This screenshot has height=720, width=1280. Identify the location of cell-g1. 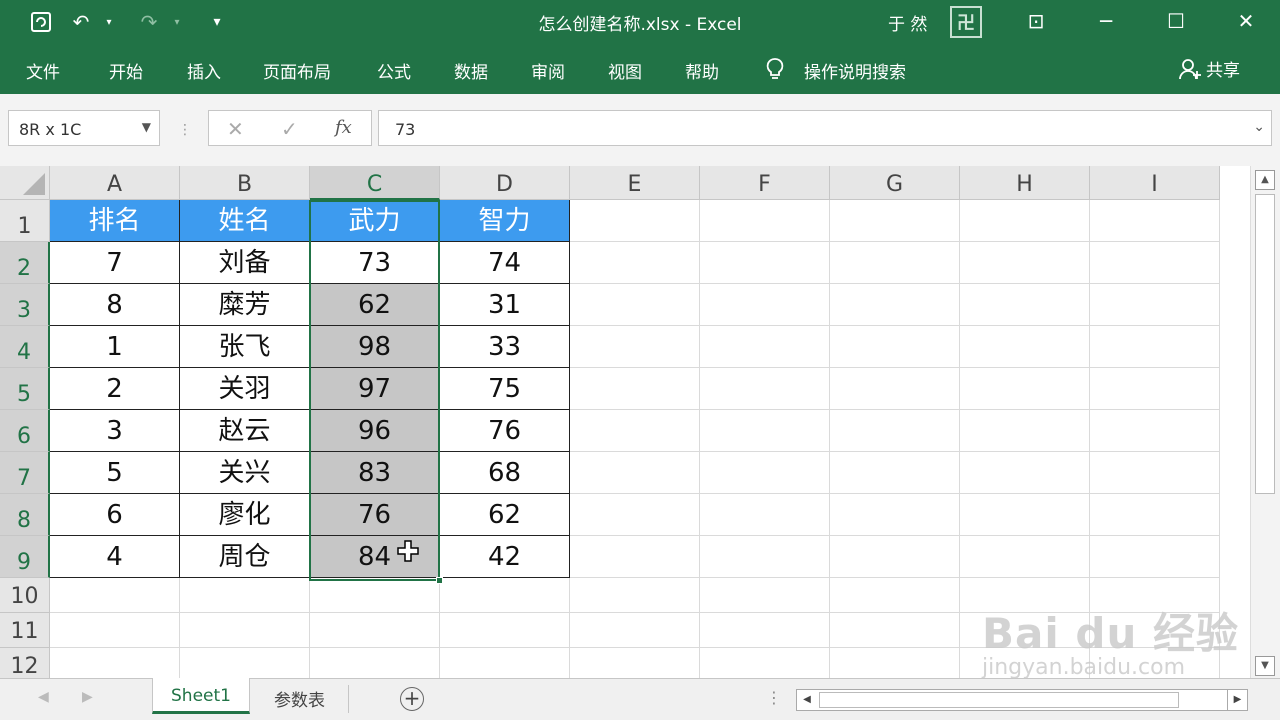
(895, 221).